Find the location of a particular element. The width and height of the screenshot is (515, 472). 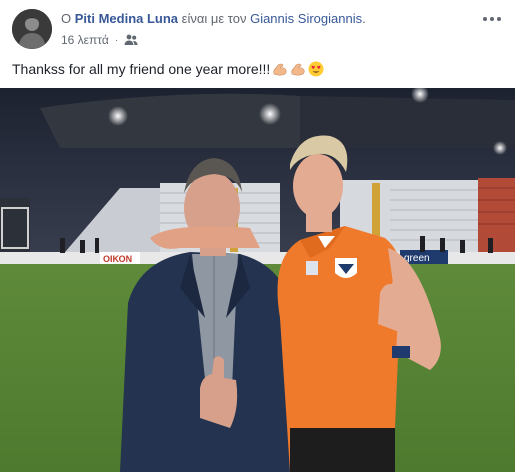

sponsor-left-text: ΟΙΚΟΝ is located at coordinates (117, 259).